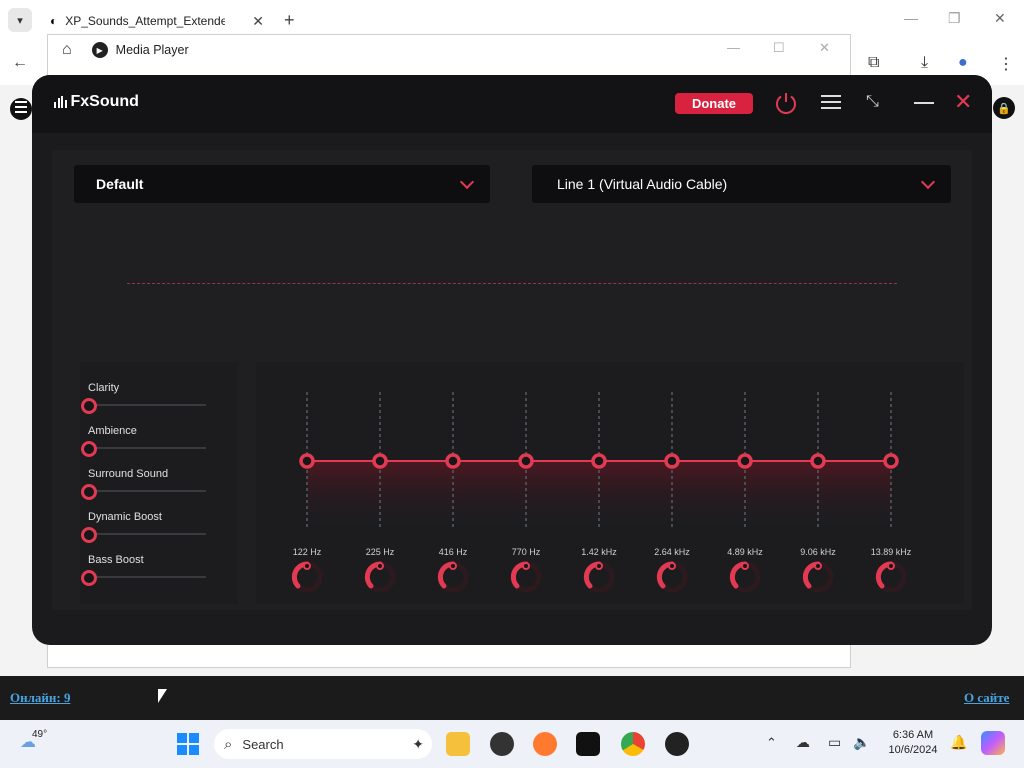 This screenshot has height=768, width=1024. I want to click on clock-date: 10/6/2024, so click(913, 750).